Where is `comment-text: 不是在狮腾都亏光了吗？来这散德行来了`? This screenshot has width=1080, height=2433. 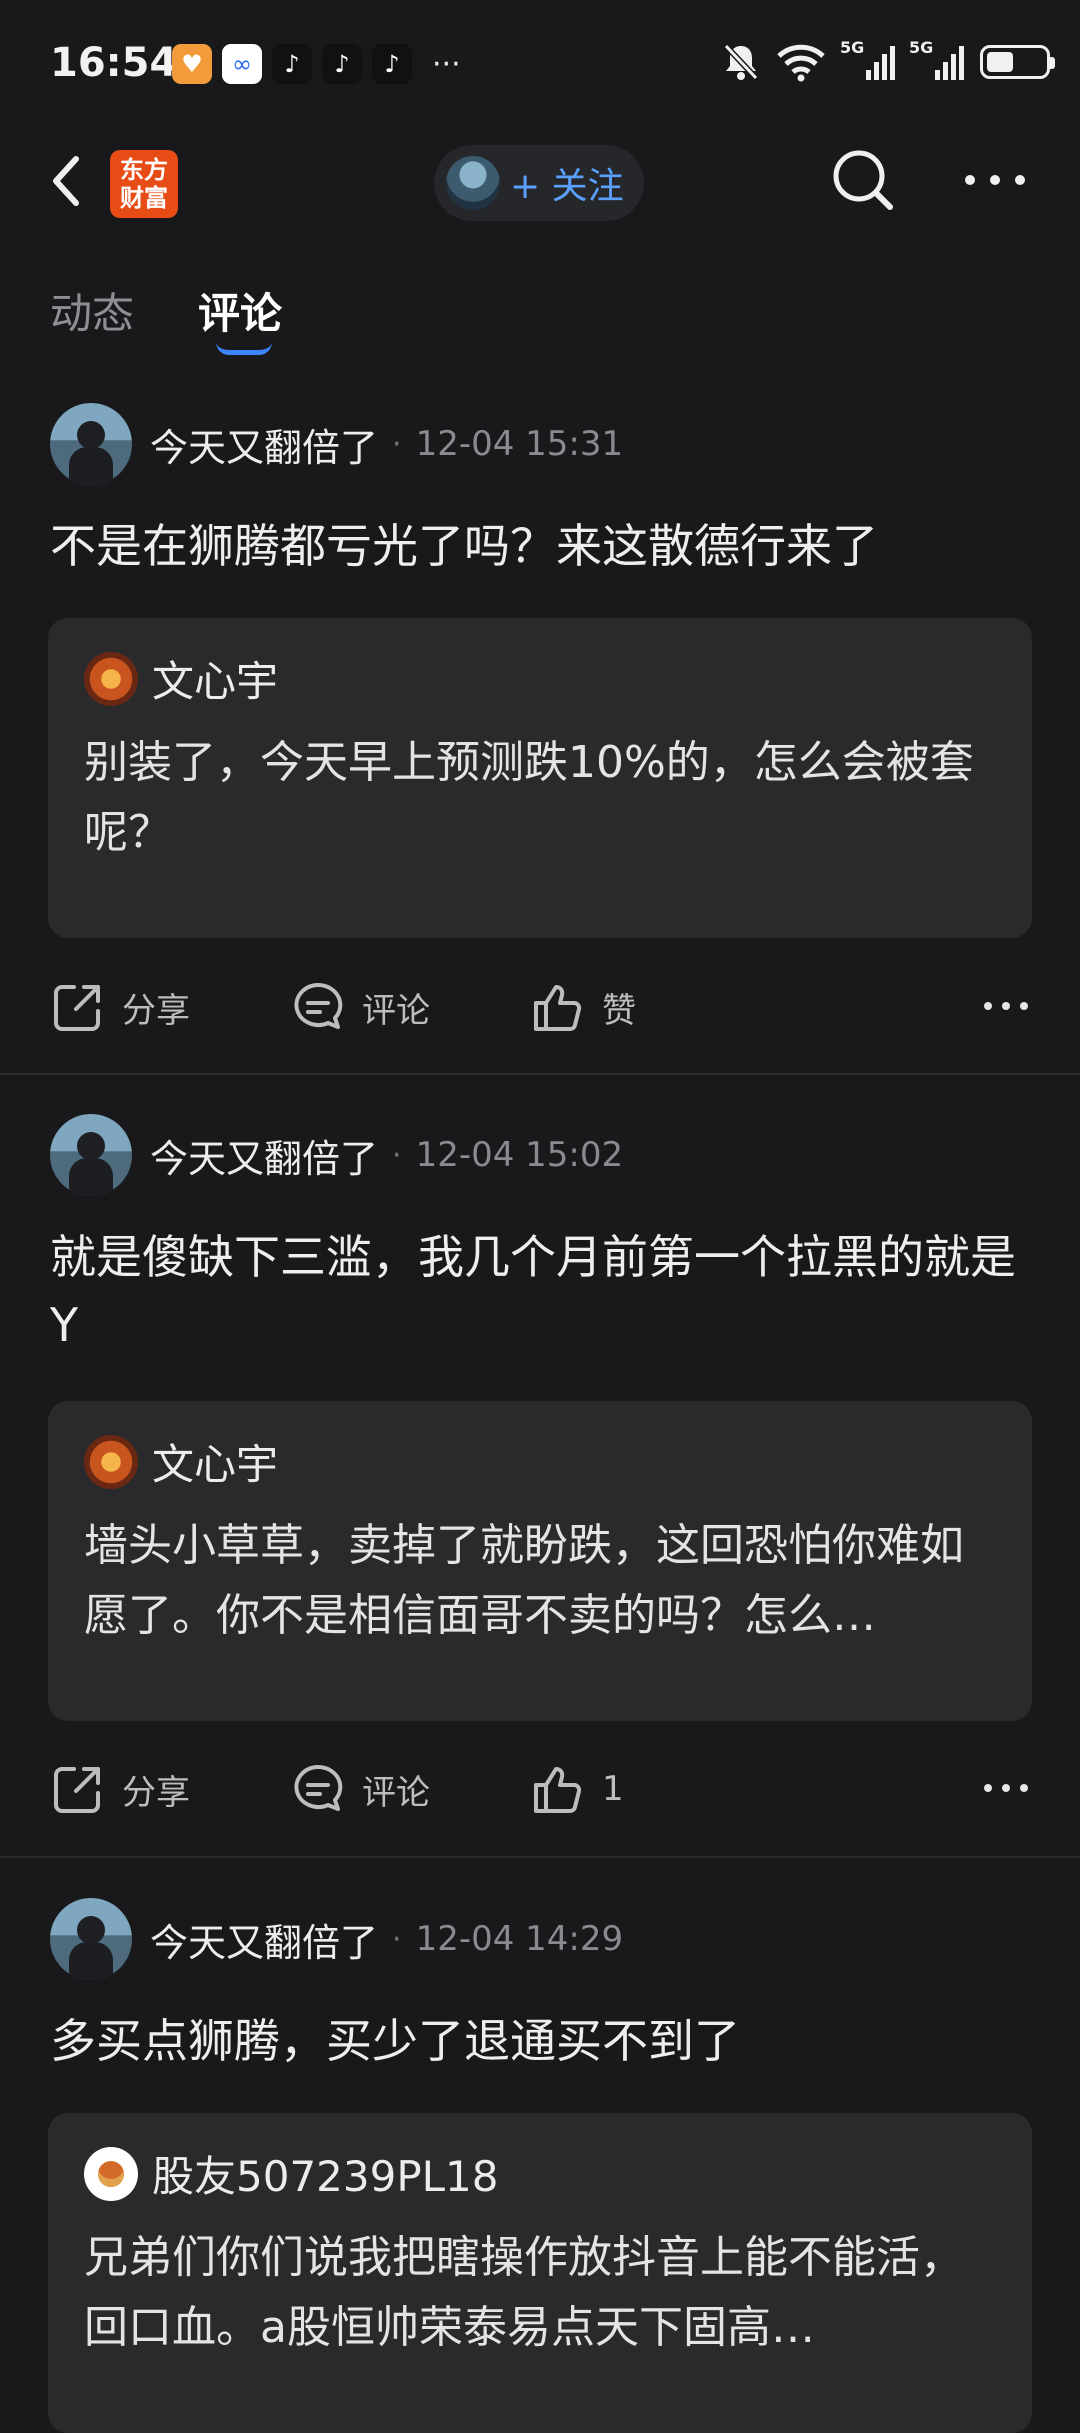
comment-text: 不是在狮腾都亏光了吗？来这散德行来了 is located at coordinates (540, 546).